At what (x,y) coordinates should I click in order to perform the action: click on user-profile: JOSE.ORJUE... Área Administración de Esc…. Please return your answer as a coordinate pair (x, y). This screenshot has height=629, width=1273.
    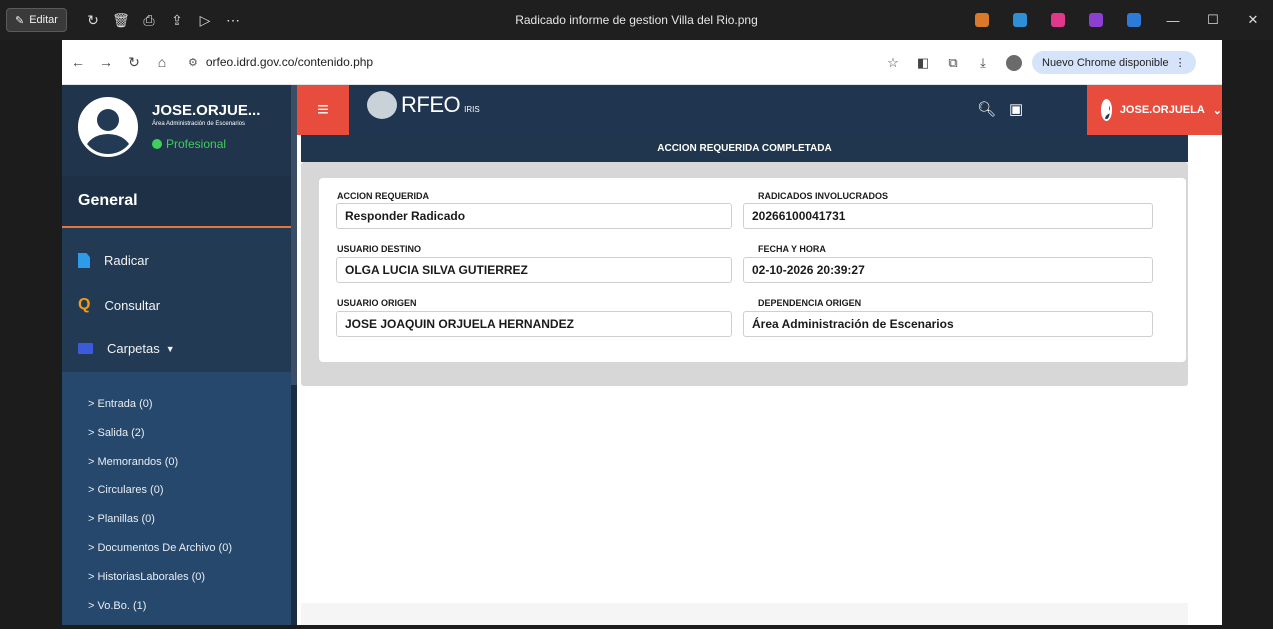
    Looking at the image, I should click on (179, 130).